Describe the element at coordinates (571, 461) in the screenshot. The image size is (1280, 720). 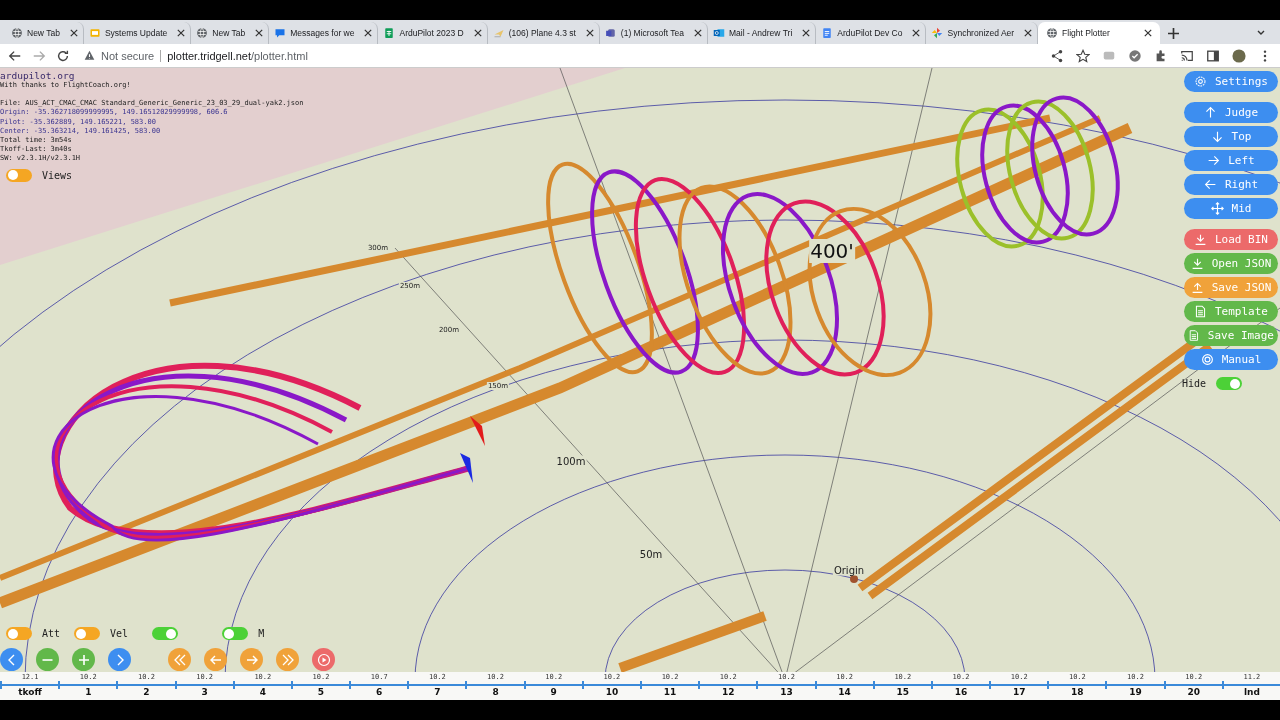
I see `distance-label: 100m` at that location.